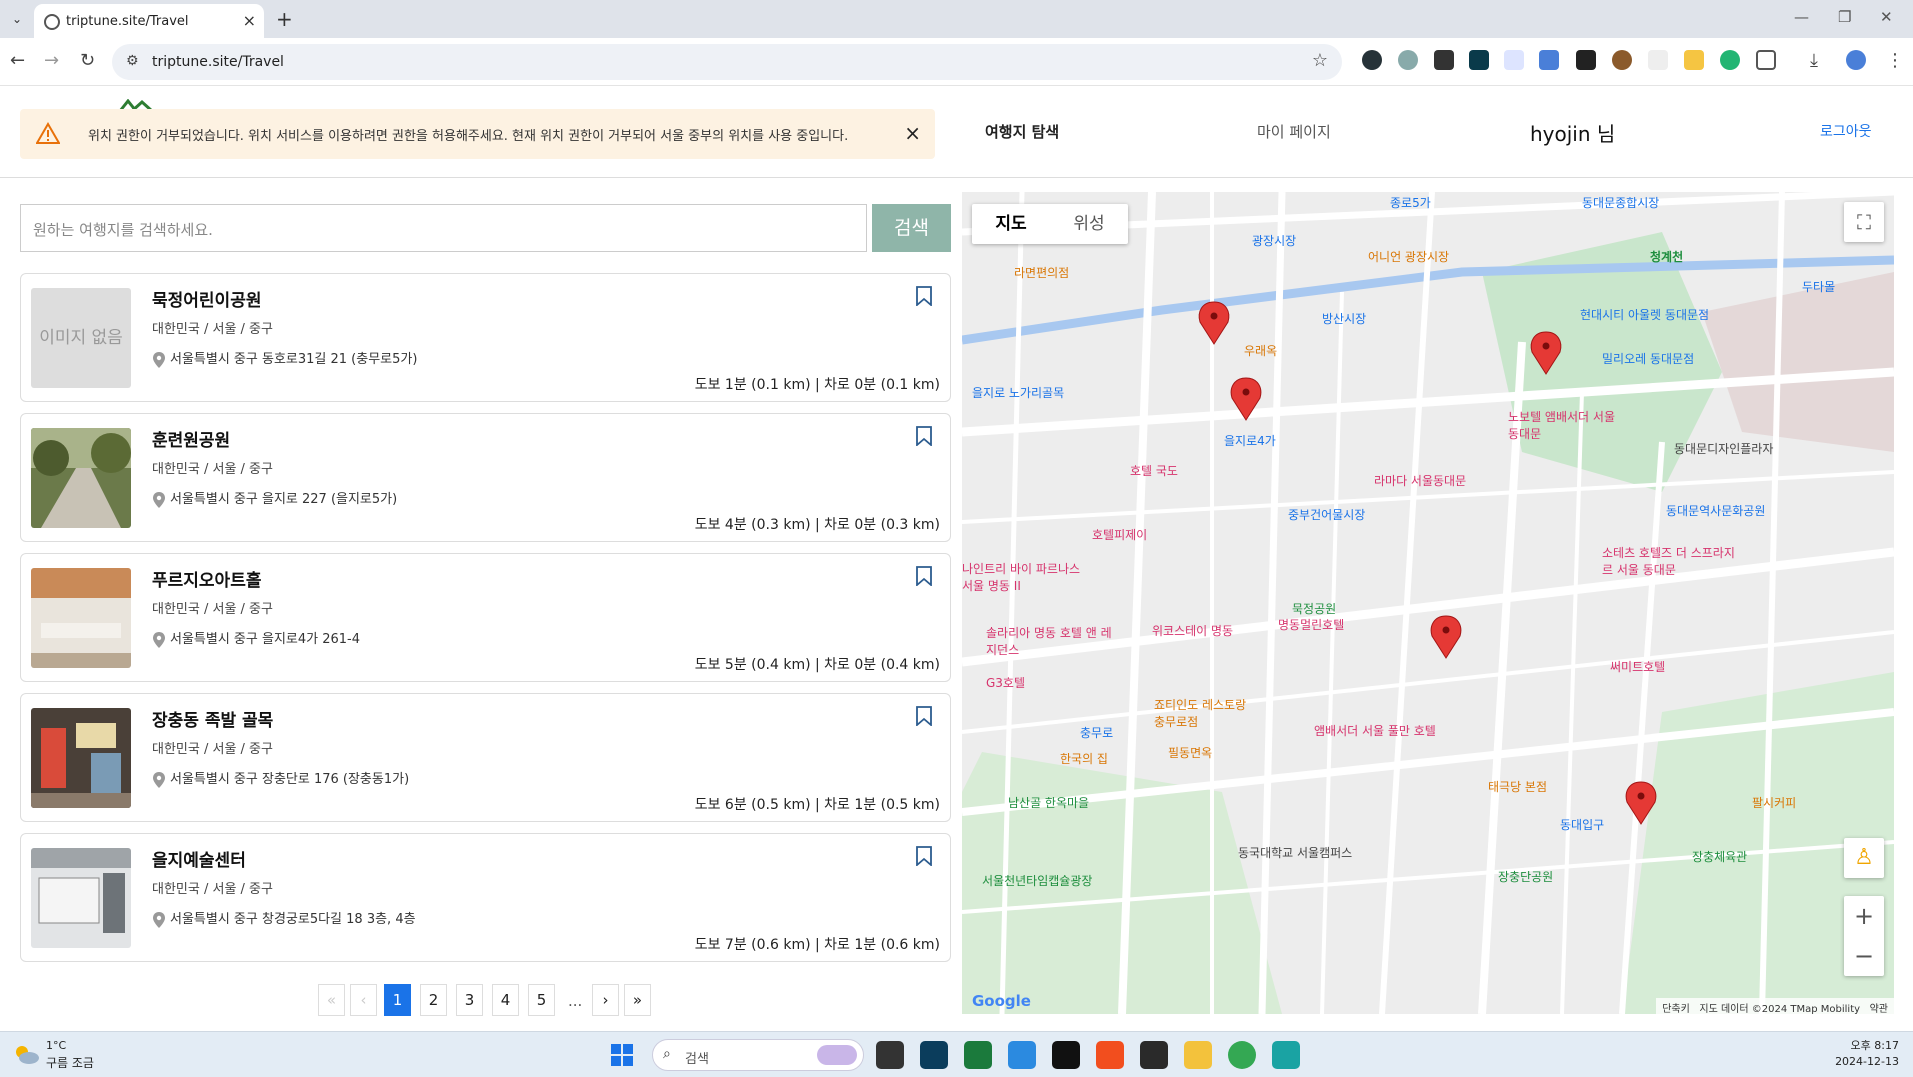 This screenshot has width=1913, height=1077. Describe the element at coordinates (70, 1062) in the screenshot. I see `weather-desc: 구름 조금` at that location.